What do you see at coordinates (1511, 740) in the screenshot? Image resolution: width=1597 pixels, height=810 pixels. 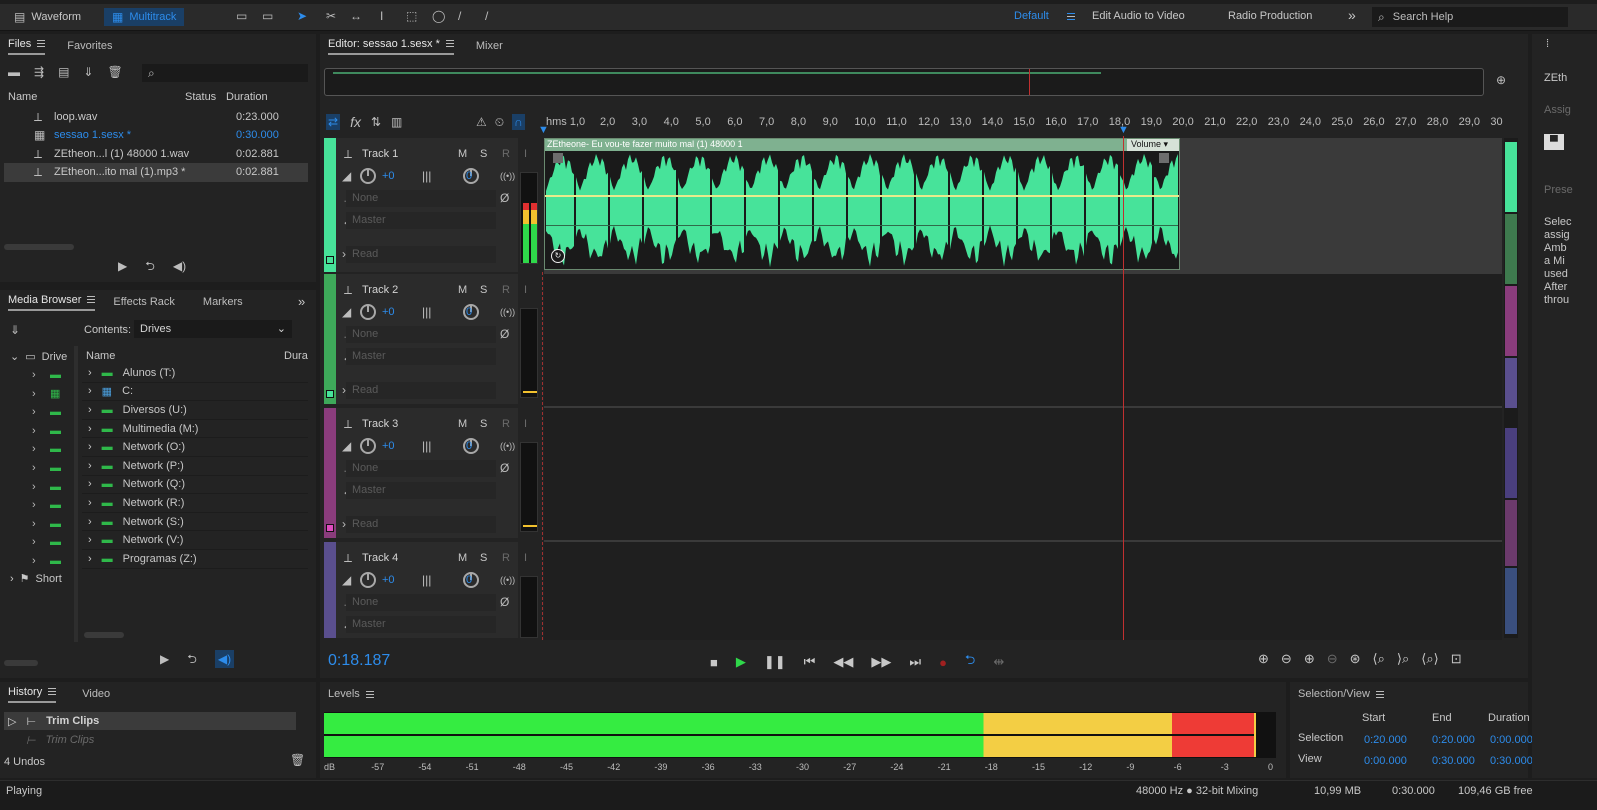 I see `selection-duration-field: 0:00.000` at bounding box center [1511, 740].